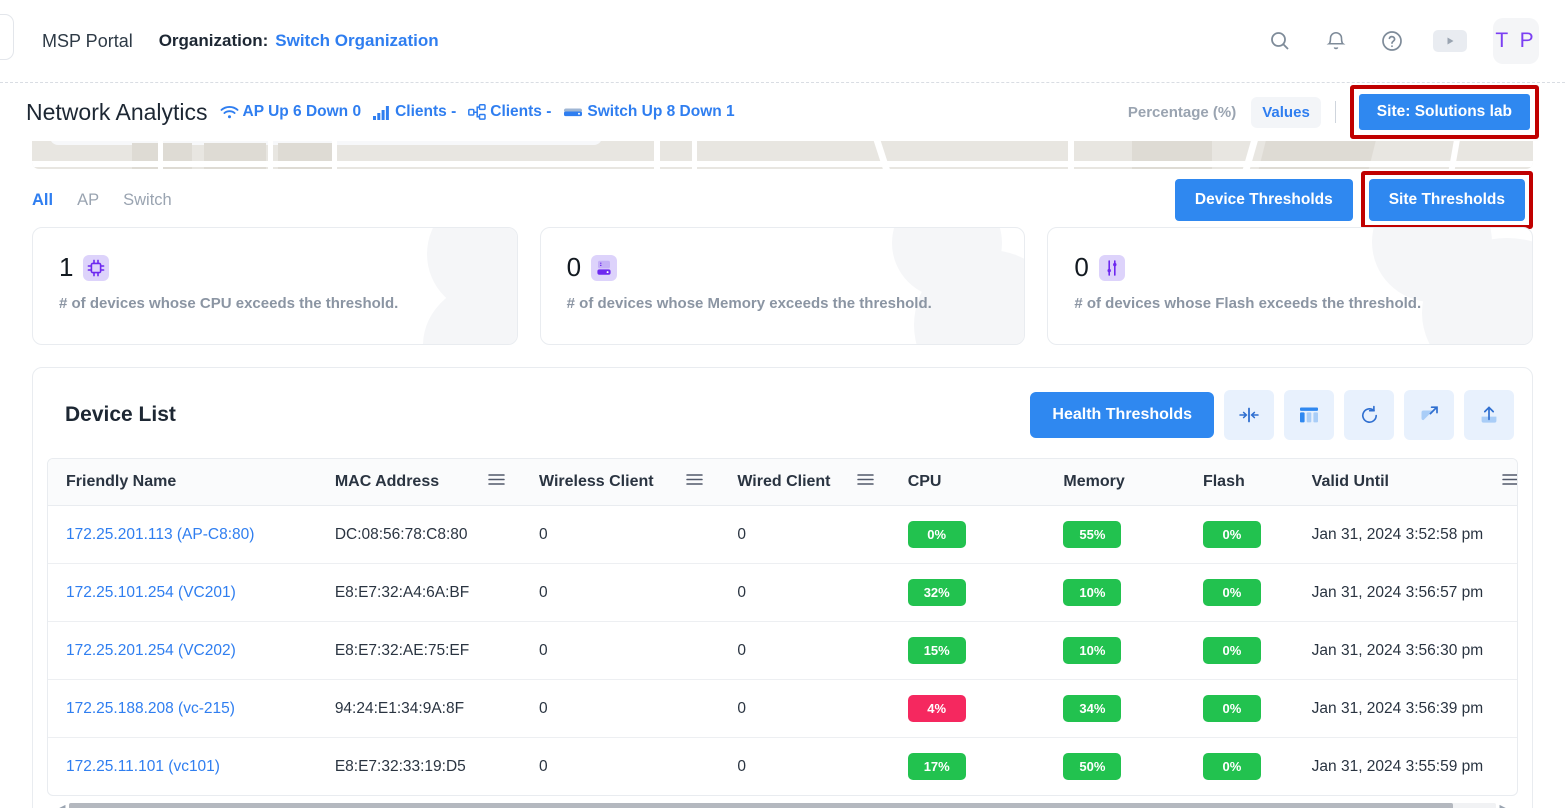  What do you see at coordinates (1336, 41) in the screenshot?
I see `bell-icon` at bounding box center [1336, 41].